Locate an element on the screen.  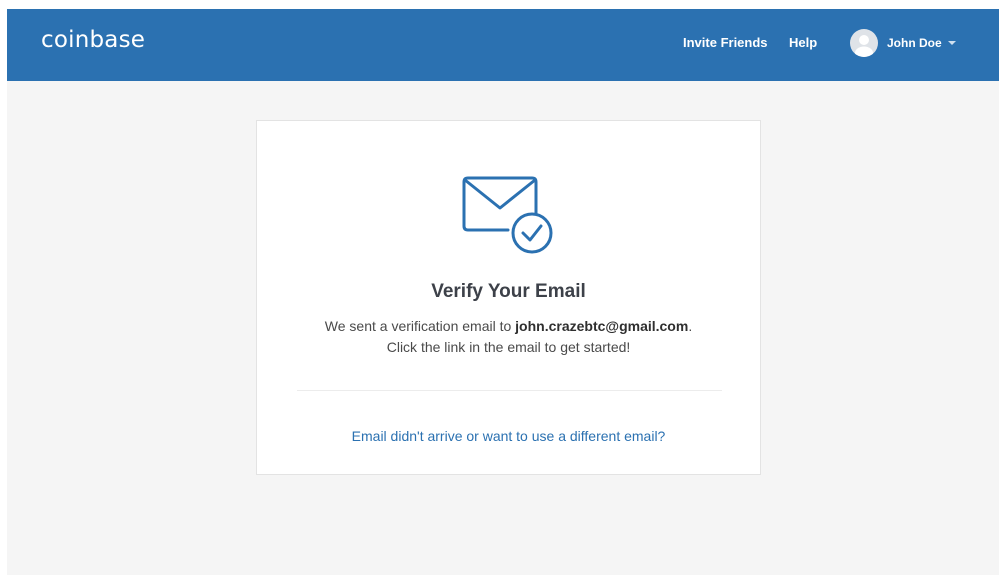
email-address: john.crazebtc@gmail.com is located at coordinates (602, 326).